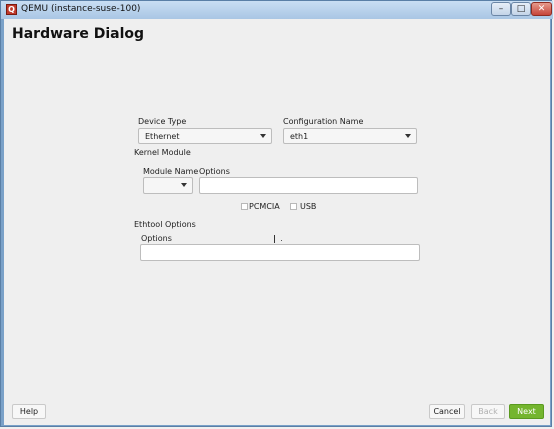  Describe the element at coordinates (214, 171) in the screenshot. I see `module-options-label: Options` at that location.